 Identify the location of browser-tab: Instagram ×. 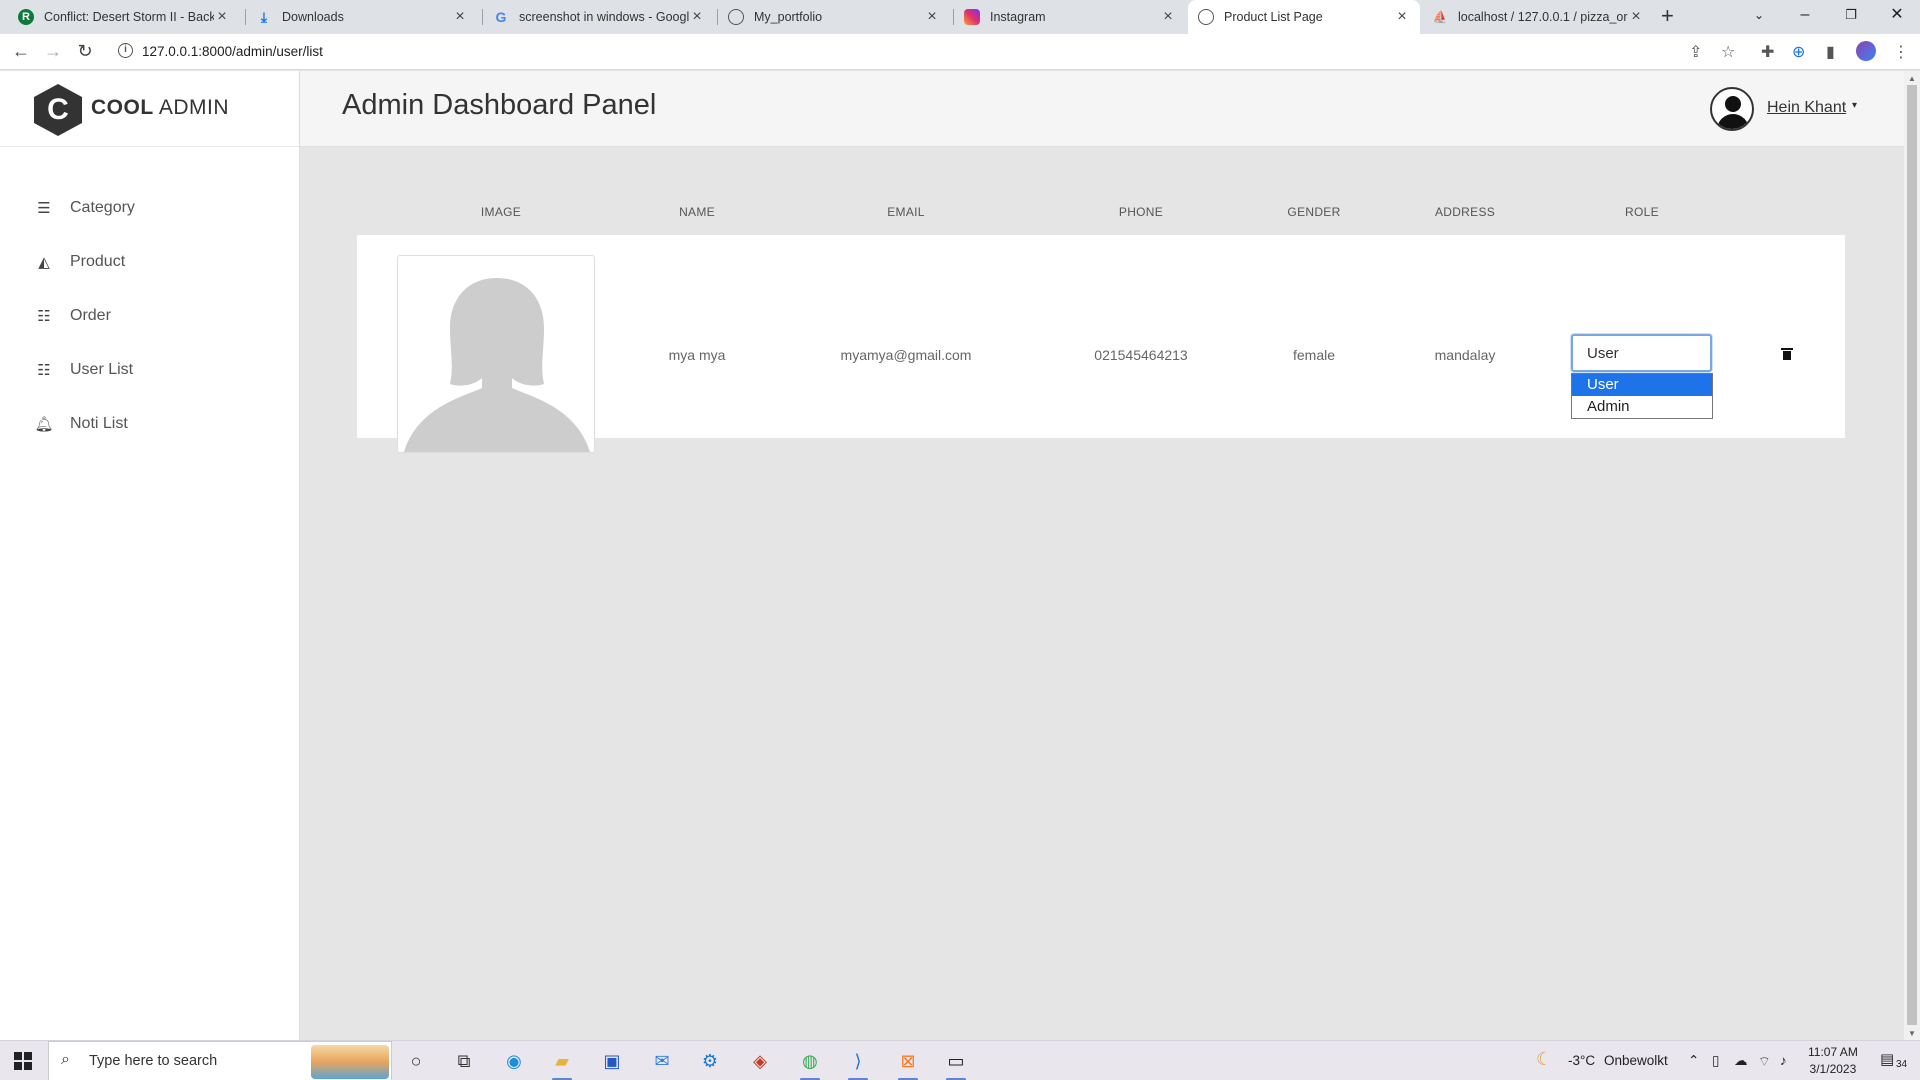
(1070, 17).